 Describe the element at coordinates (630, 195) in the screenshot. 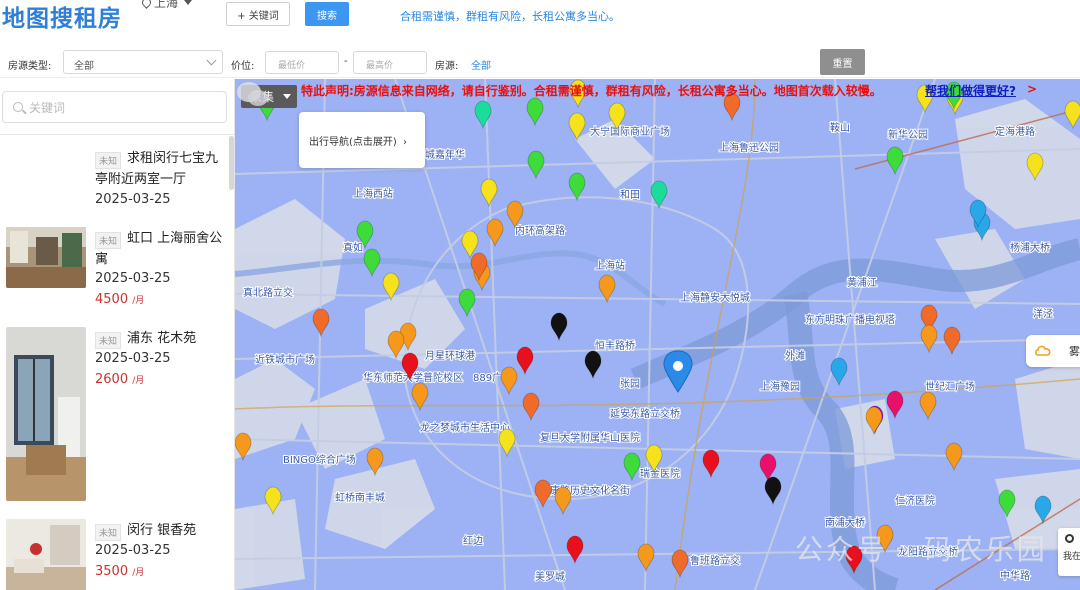

I see `map-place-label: 和田` at that location.